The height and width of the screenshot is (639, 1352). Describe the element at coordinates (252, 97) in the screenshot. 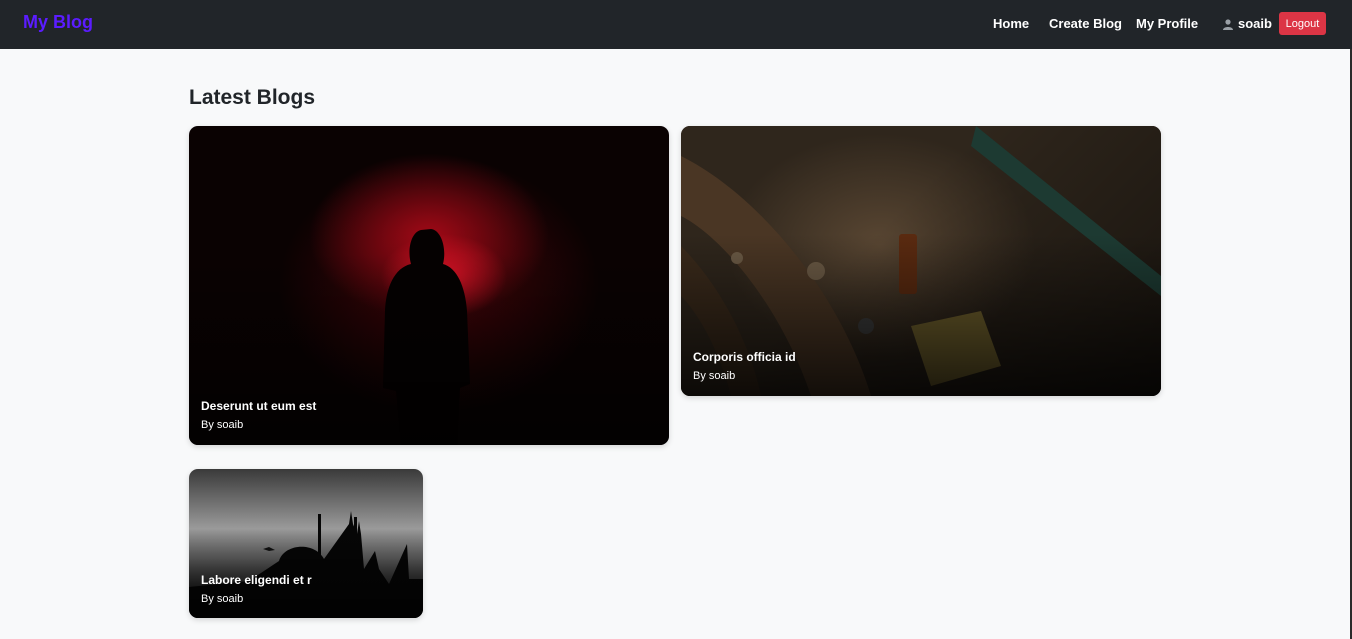

I see `page-title: Latest Blogs` at that location.